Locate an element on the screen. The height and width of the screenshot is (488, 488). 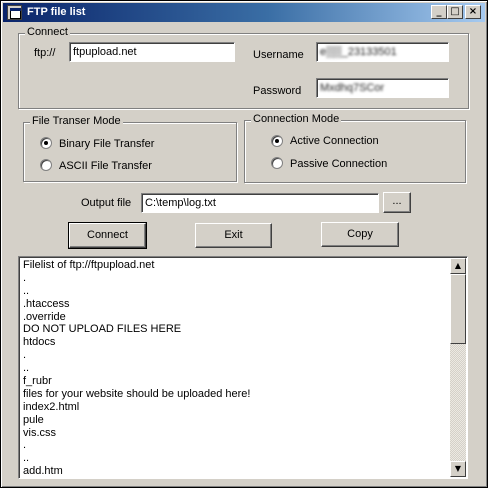
active-connection-label: Active Connection is located at coordinates (334, 141).